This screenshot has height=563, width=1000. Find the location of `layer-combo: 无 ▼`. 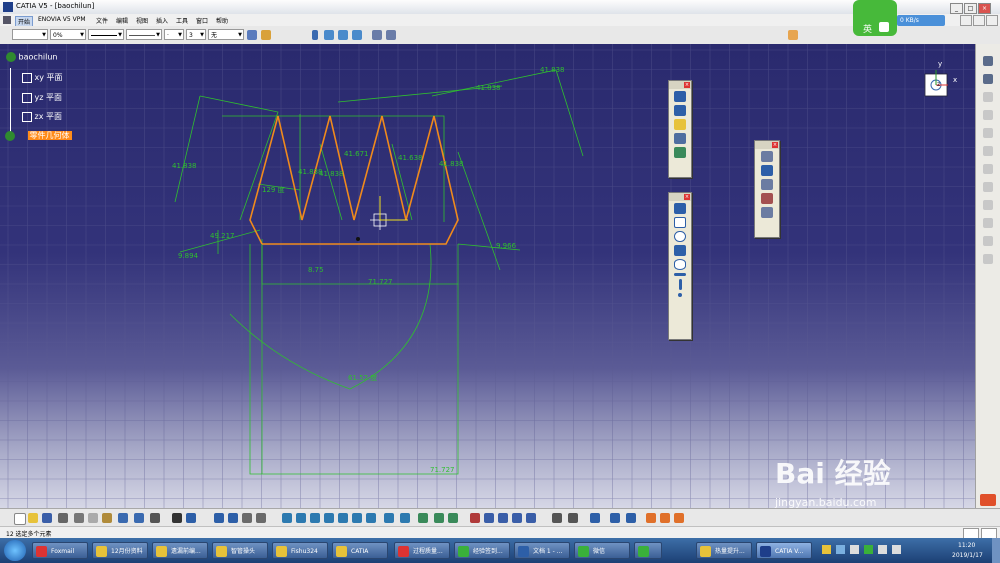

layer-combo: 无 ▼ is located at coordinates (226, 34).